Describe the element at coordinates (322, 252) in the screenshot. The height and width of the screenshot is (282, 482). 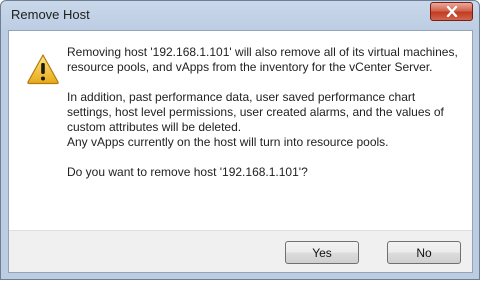
I see `yes-button: Yes` at that location.